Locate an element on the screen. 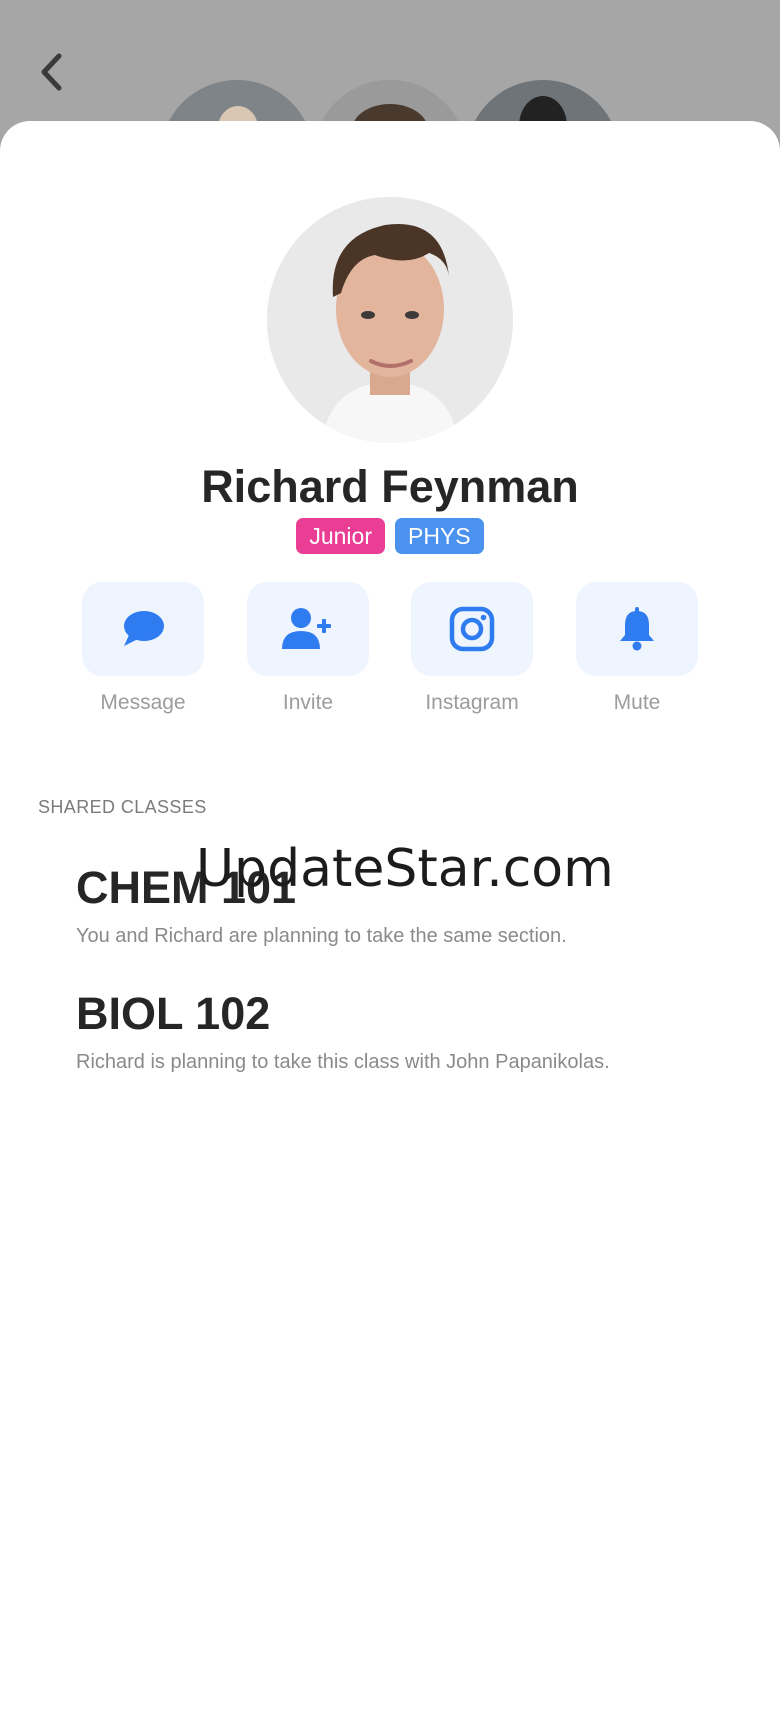 Image resolution: width=780 pixels, height=1732 pixels. chat-bubble-icon is located at coordinates (144, 628).